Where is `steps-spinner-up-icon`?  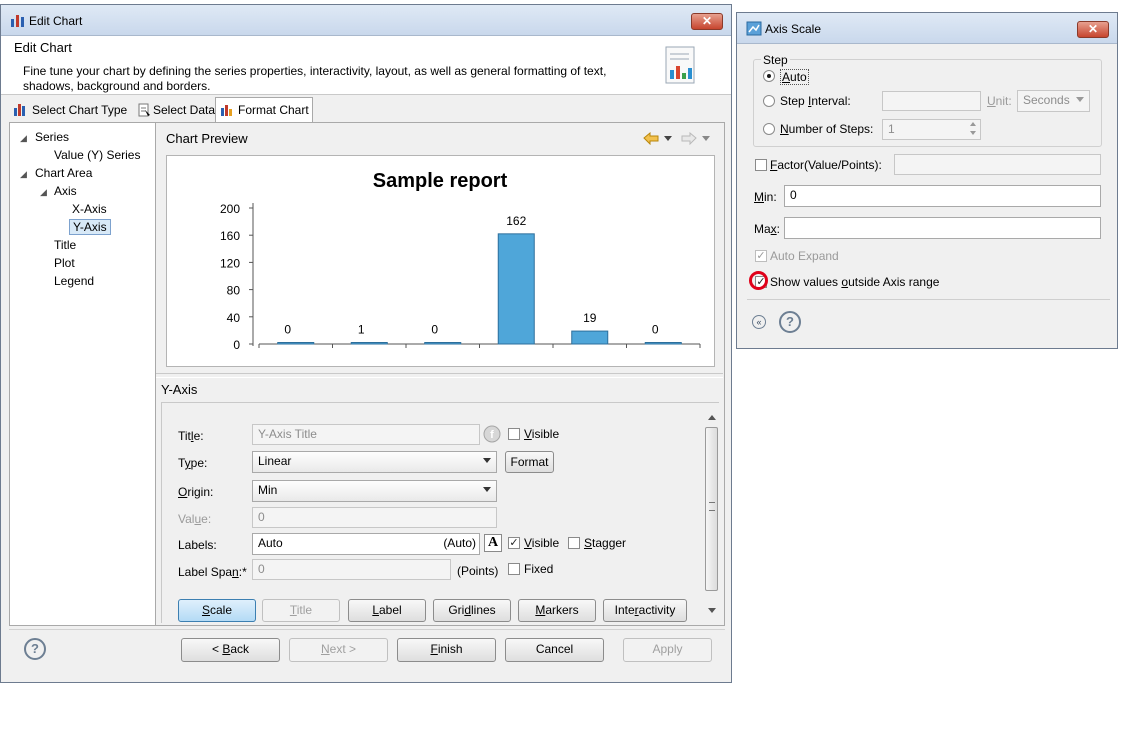
steps-spinner-up-icon is located at coordinates (973, 124).